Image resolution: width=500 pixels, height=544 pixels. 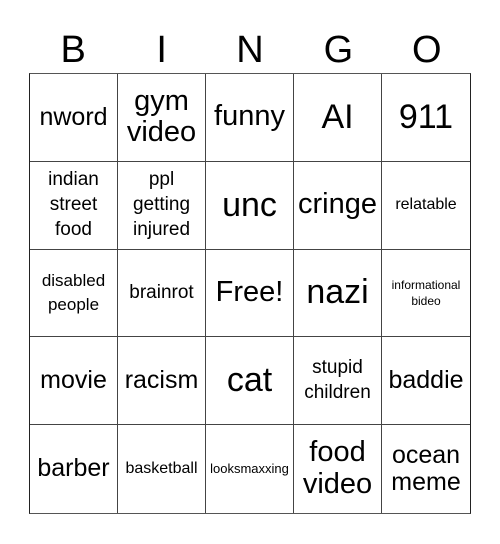 I want to click on header-letter-i: I, so click(x=161, y=50).